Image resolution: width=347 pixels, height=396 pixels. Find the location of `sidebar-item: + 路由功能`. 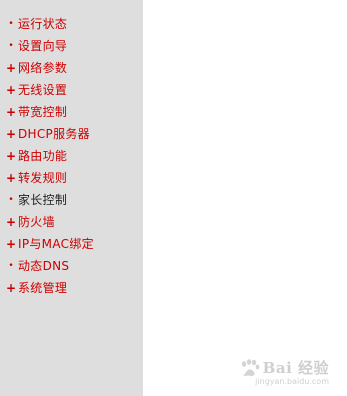

sidebar-item: + 路由功能 is located at coordinates (71, 156).